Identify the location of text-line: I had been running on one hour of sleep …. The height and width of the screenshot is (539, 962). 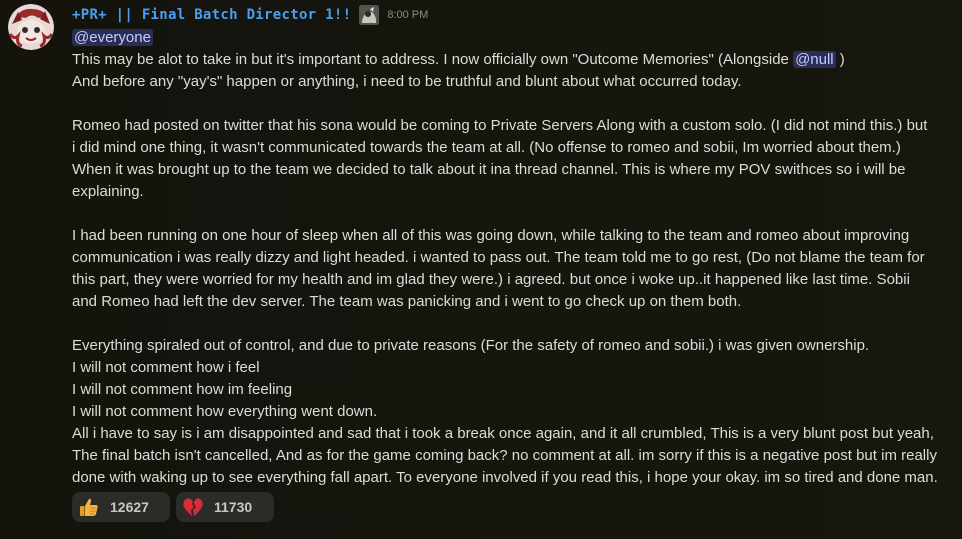
(491, 235).